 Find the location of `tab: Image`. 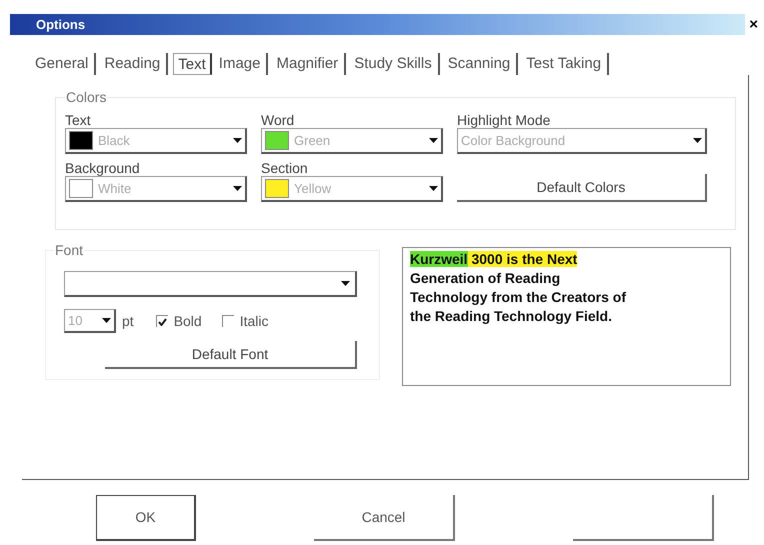

tab: Image is located at coordinates (242, 64).